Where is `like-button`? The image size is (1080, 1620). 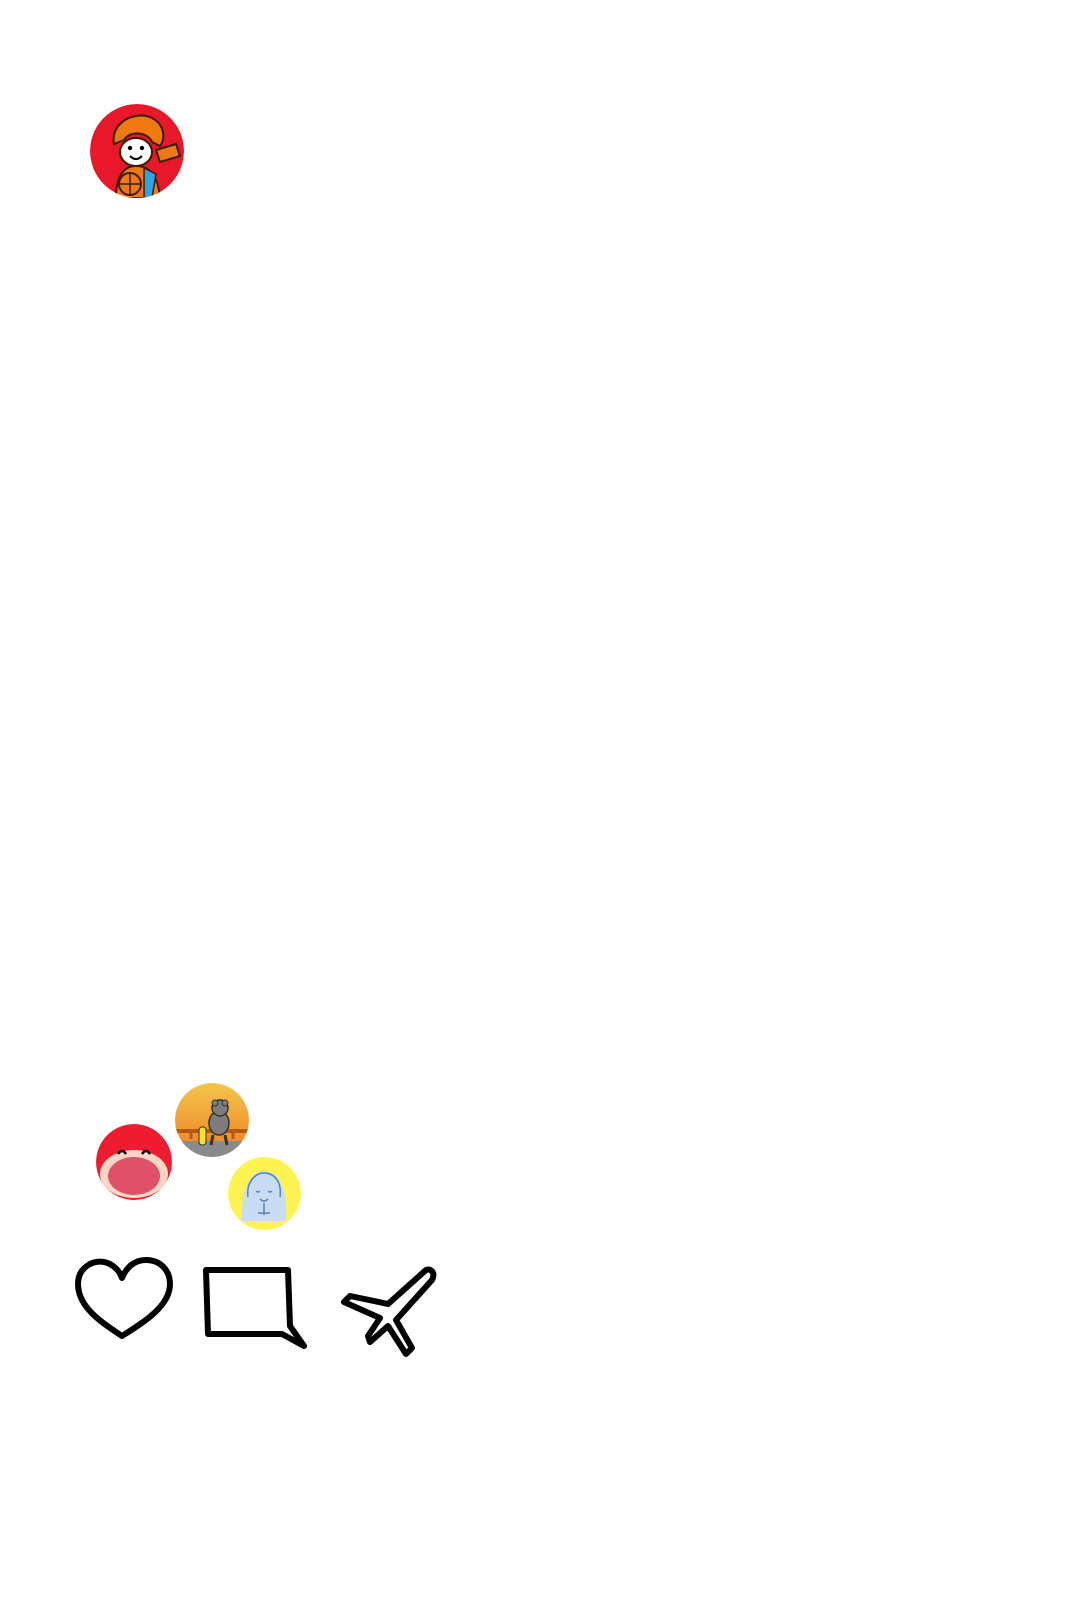
like-button is located at coordinates (124, 1299).